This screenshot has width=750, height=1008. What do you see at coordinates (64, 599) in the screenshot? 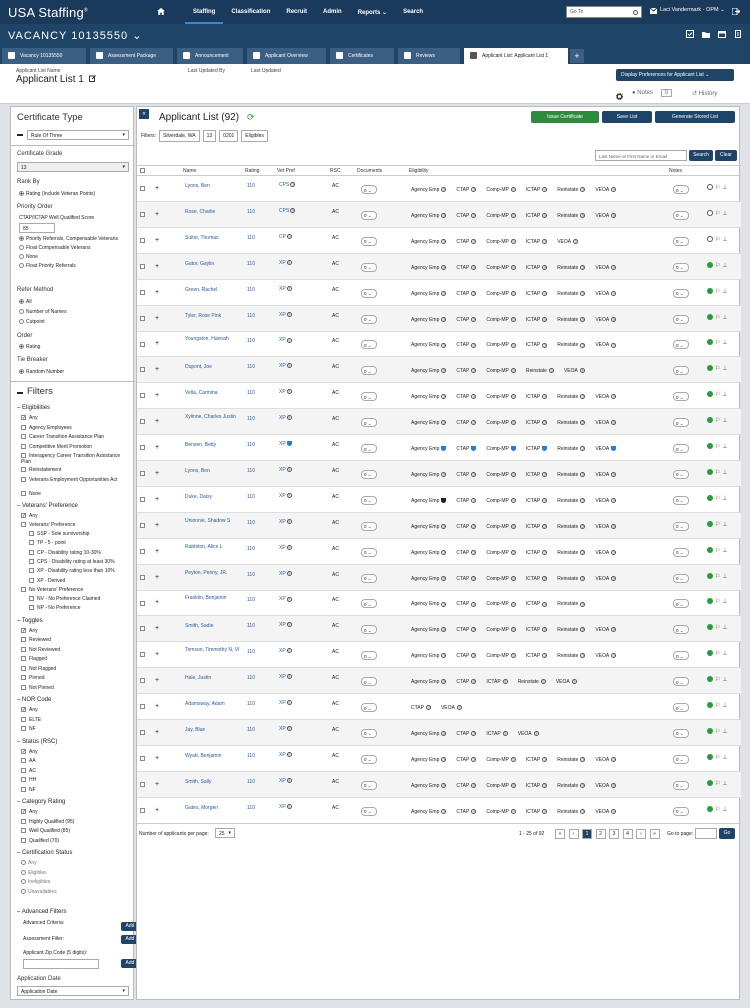
I see `filter-no-vet-sub-1: NV - No Preference Claimed` at bounding box center [64, 599].